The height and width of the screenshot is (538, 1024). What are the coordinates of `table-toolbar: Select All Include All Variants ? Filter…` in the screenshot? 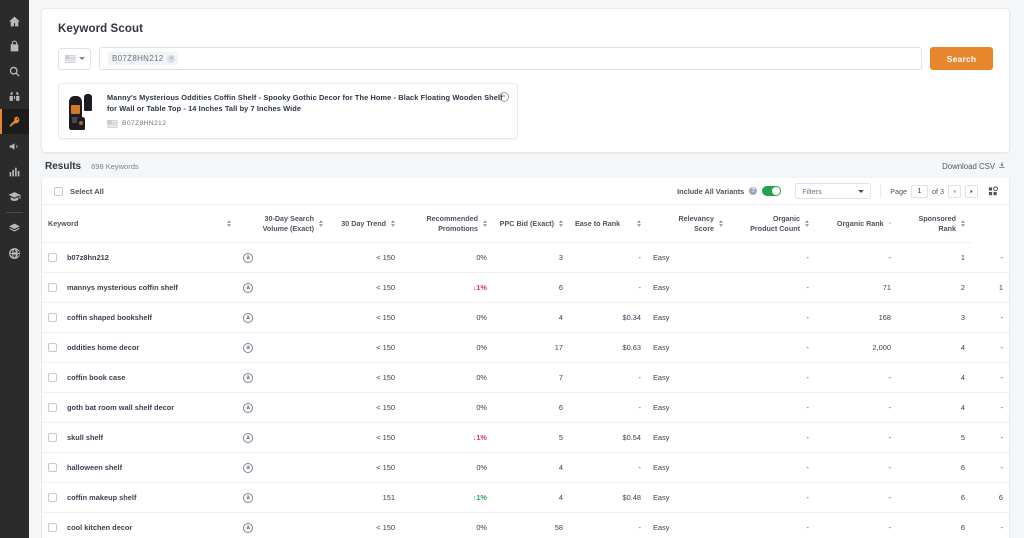 It's located at (525, 191).